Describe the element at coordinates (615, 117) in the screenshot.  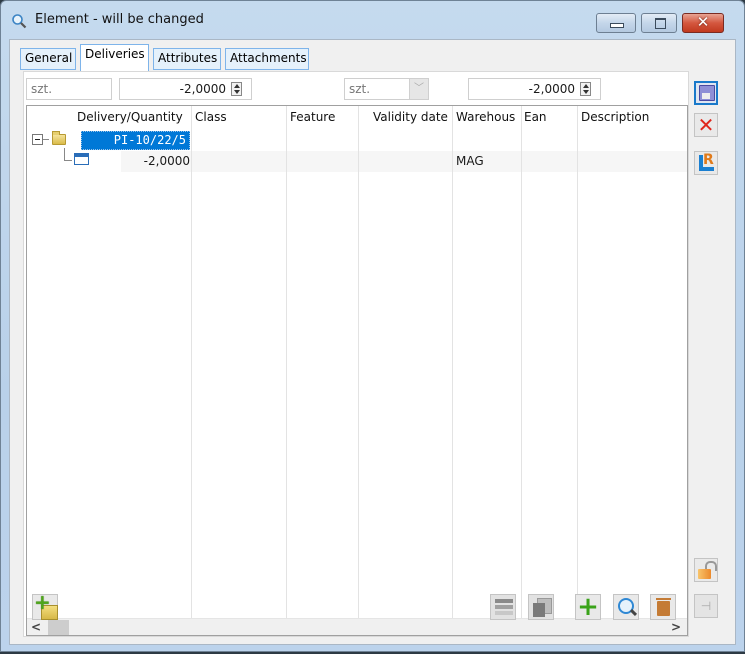
I see `column-header-description: Description` at that location.